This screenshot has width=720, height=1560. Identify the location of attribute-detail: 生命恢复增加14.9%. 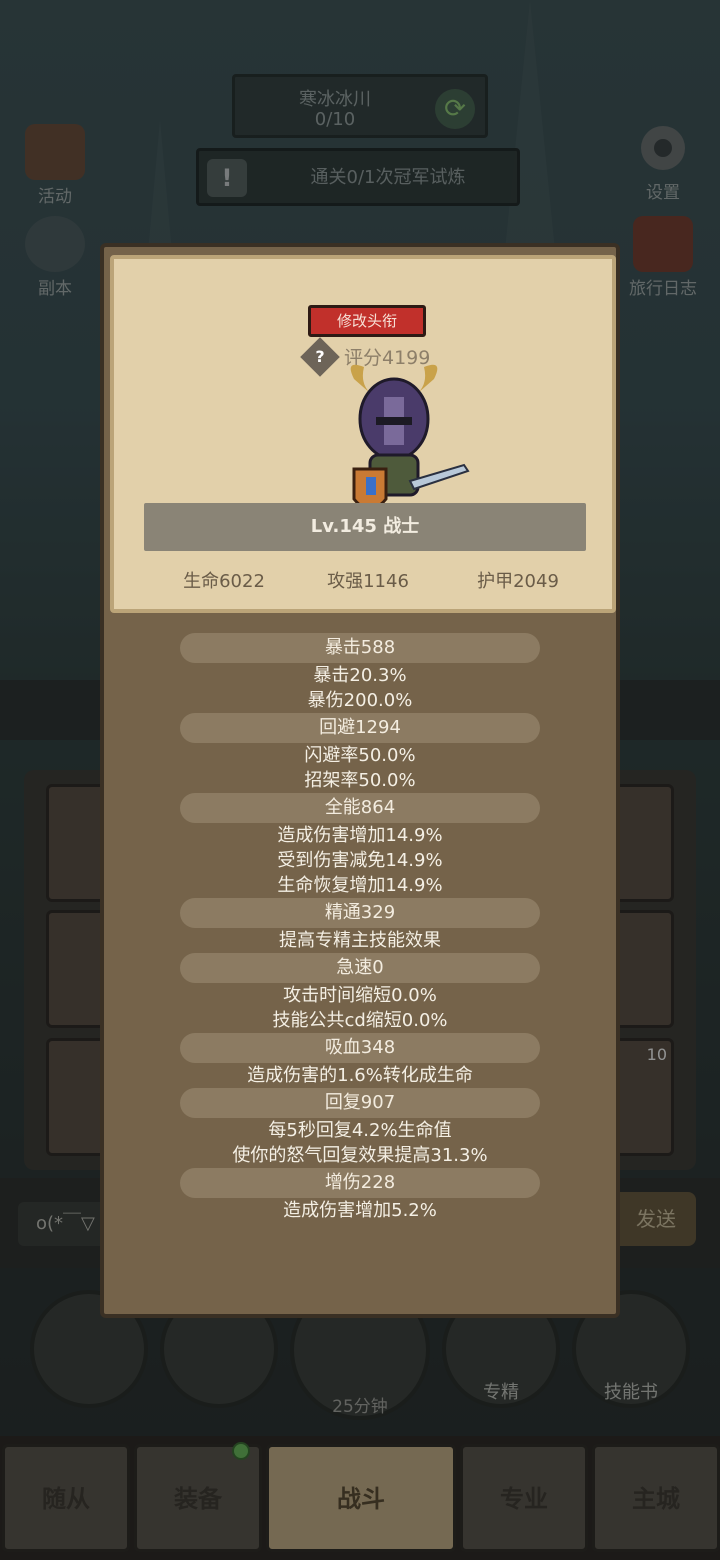
(360, 885).